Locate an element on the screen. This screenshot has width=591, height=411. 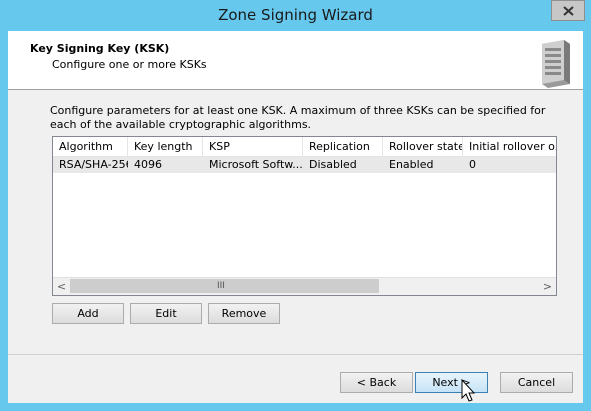
horizontal-scrollbar: < III > is located at coordinates (304, 286).